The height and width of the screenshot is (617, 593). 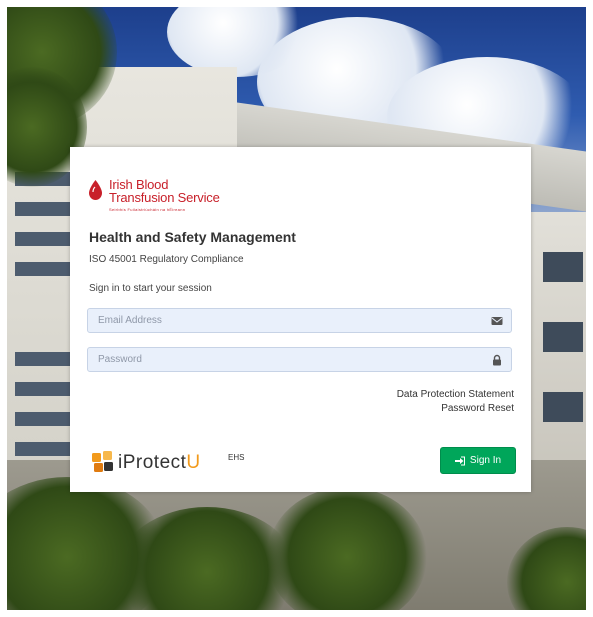 I want to click on sign-in-button: Sign In, so click(x=478, y=460).